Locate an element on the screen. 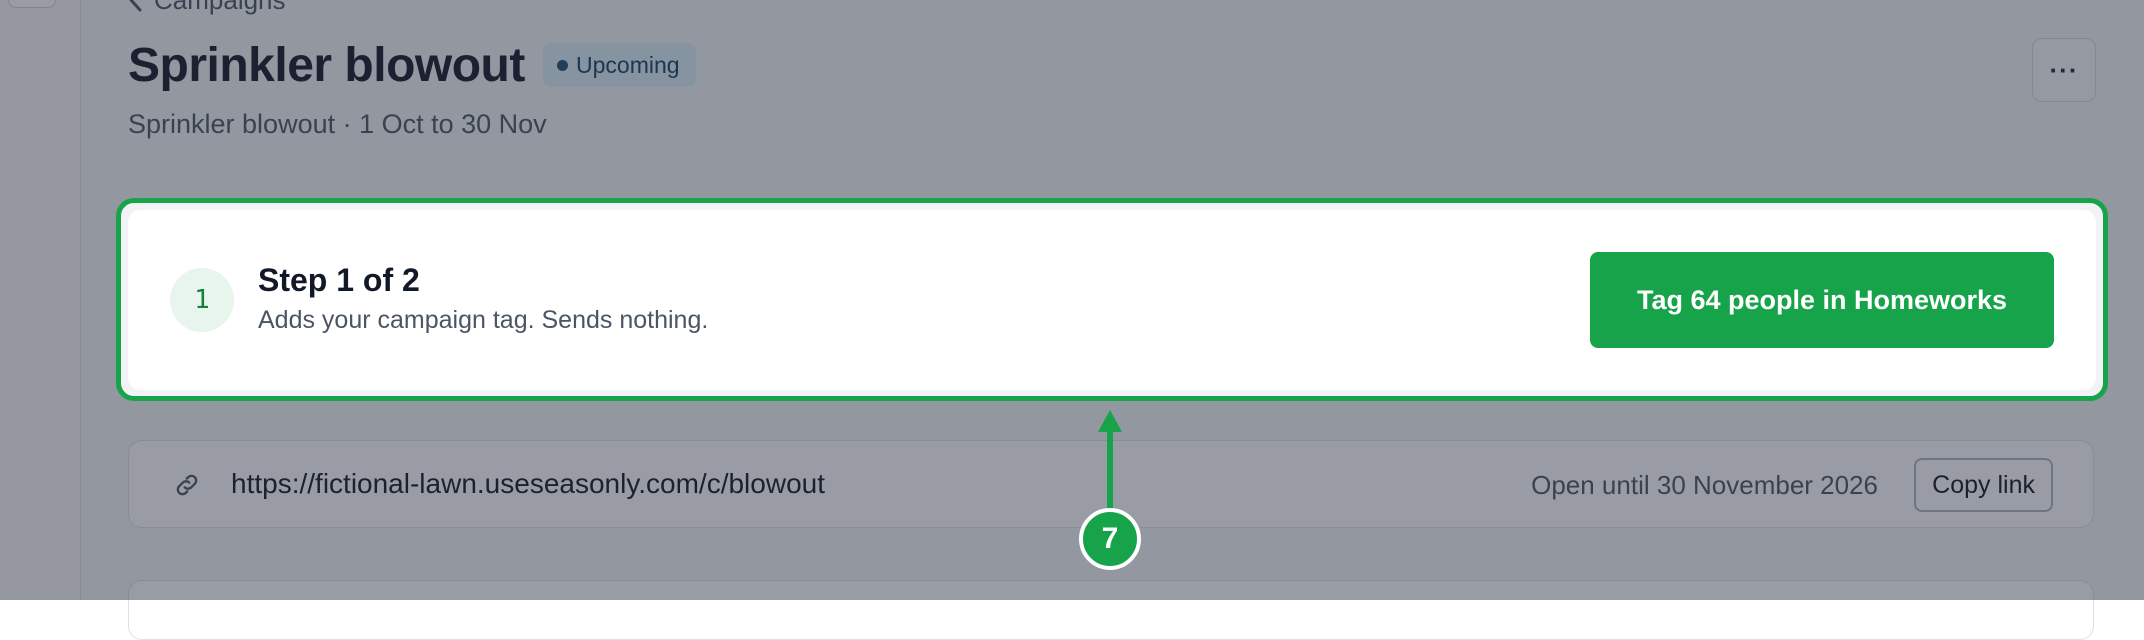  annotation-marker: 7 is located at coordinates (1110, 539).